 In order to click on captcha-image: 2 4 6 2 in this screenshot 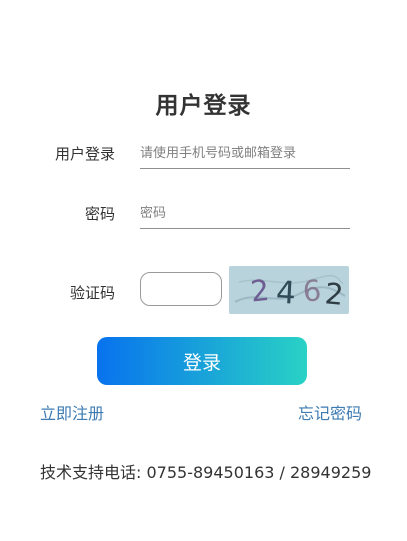, I will do `click(289, 290)`.